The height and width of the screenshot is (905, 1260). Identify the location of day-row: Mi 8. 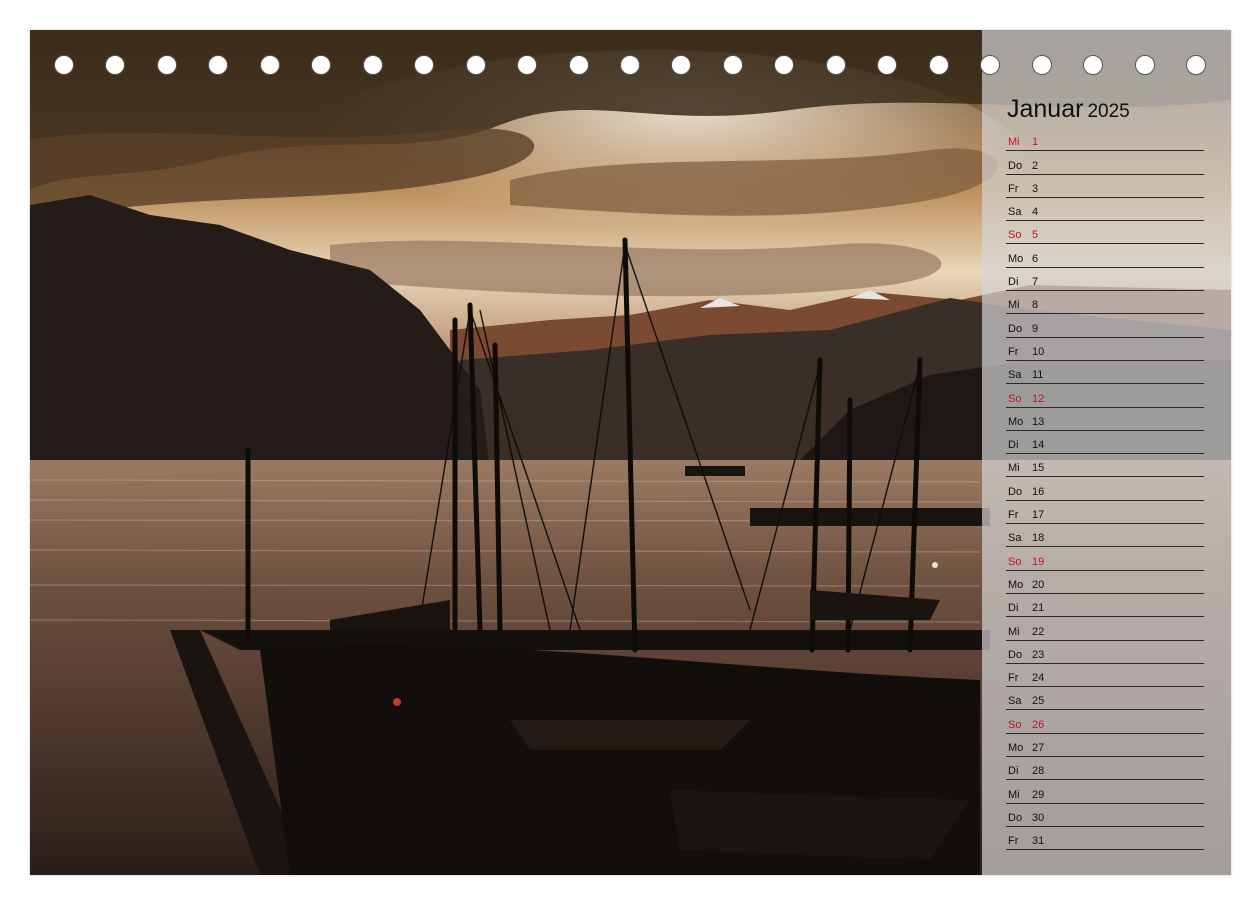
(1105, 303).